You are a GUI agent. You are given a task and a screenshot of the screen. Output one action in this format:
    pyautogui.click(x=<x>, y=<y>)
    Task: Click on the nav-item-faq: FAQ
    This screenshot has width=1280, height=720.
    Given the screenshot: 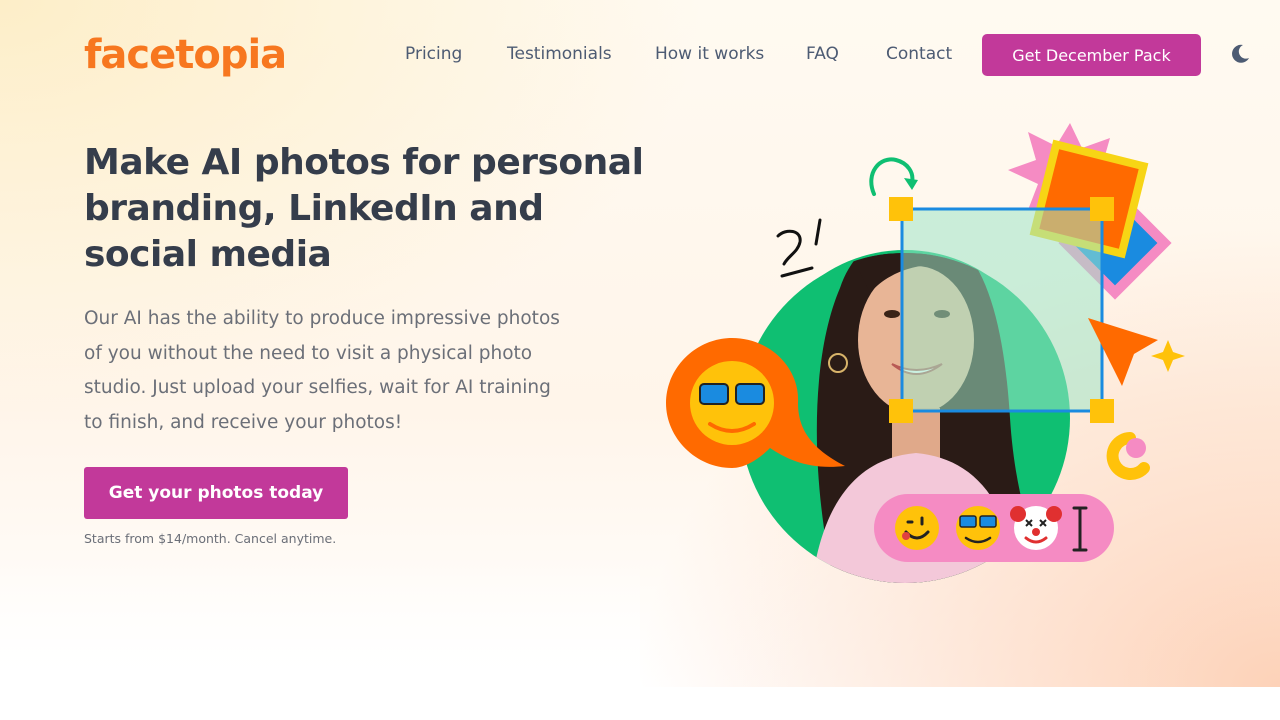 What is the action you would take?
    pyautogui.click(x=822, y=54)
    